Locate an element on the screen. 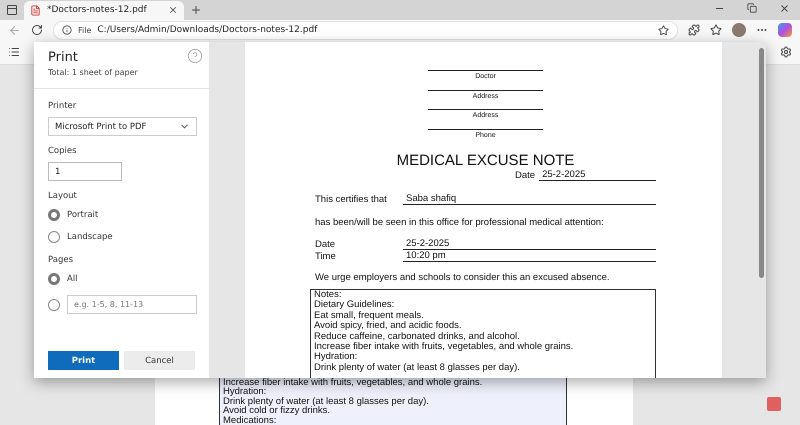 Image resolution: width=800 pixels, height=425 pixels. section-label: Pages is located at coordinates (61, 260).